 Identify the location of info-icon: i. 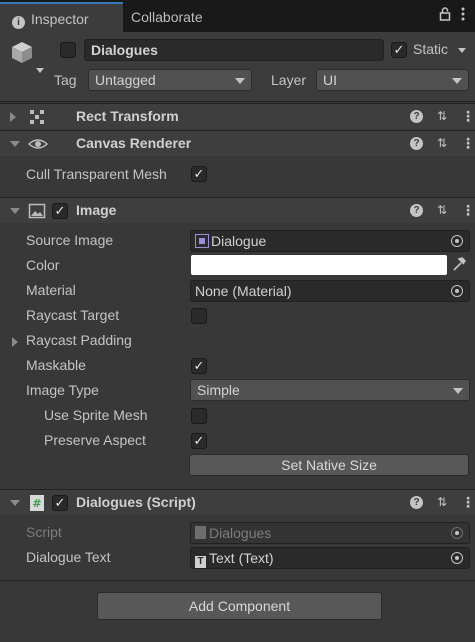
(18, 22).